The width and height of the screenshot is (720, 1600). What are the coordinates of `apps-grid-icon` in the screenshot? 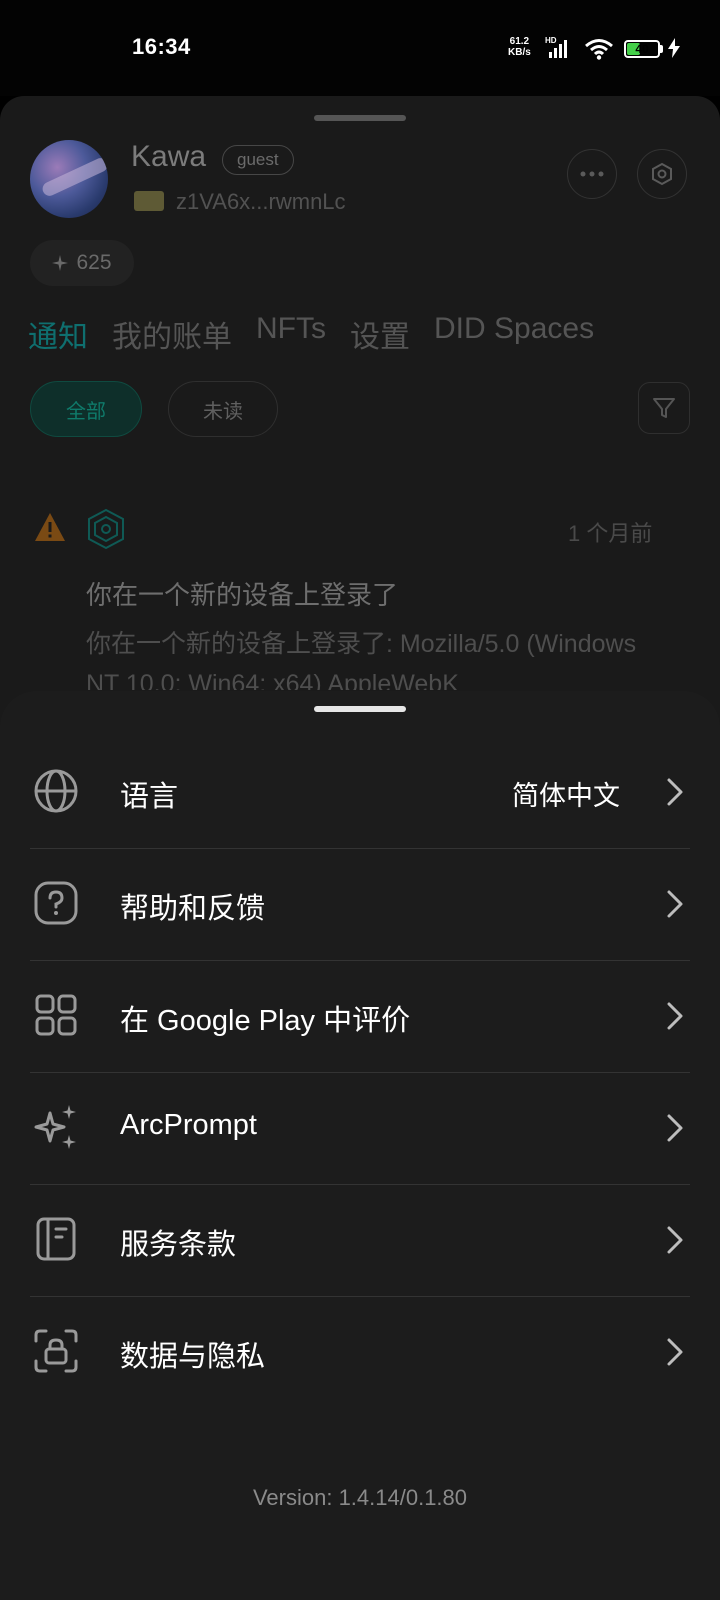 It's located at (56, 1015).